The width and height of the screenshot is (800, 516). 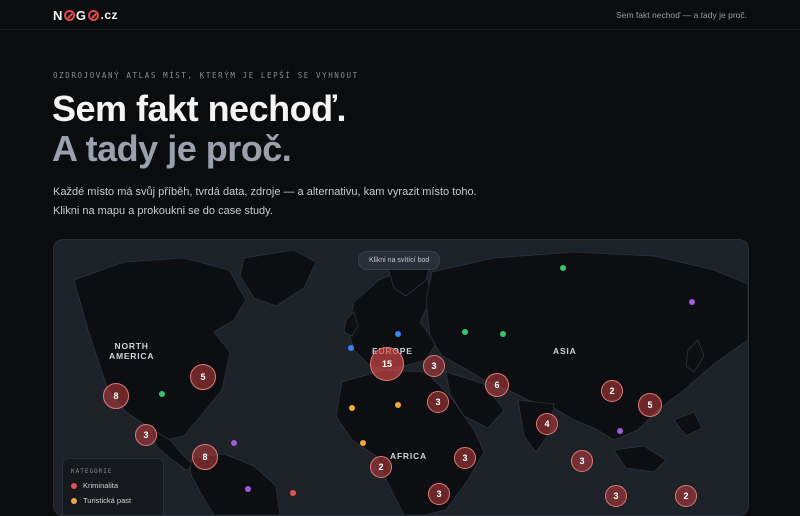 I want to click on region-label-asia: ASIA, so click(x=565, y=351).